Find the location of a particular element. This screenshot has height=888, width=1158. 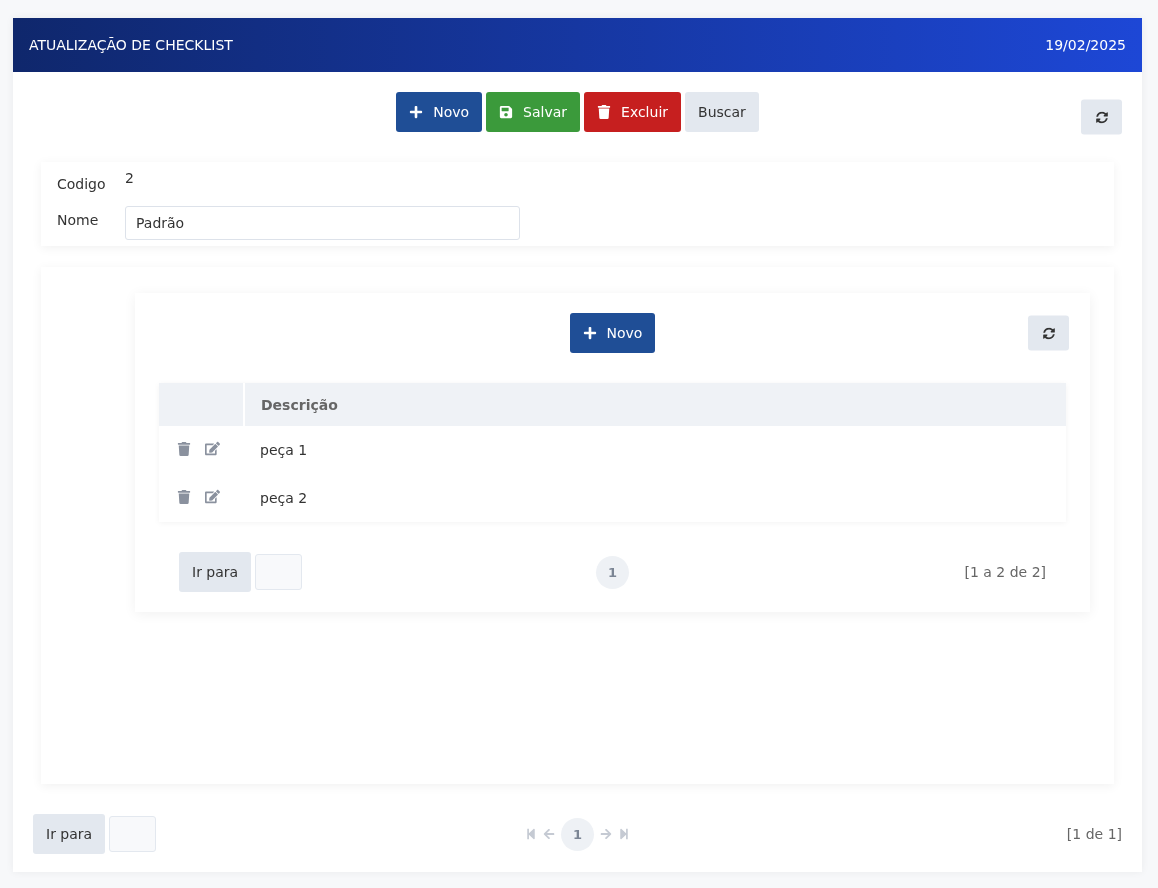

field-value: 2 is located at coordinates (130, 179).